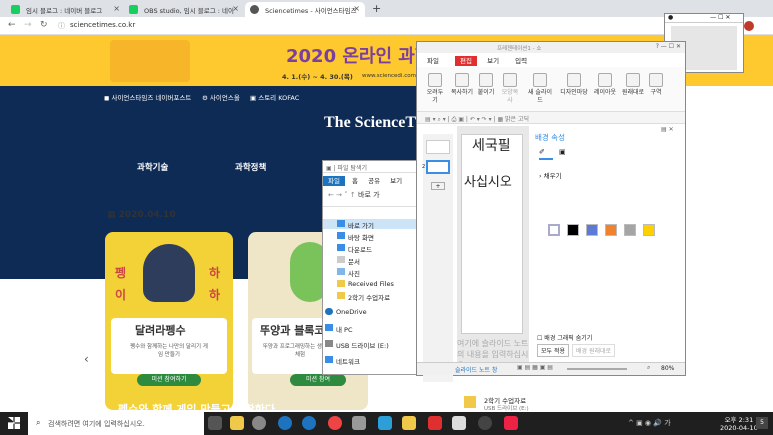 The width and height of the screenshot is (773, 435). I want to click on apply-all-button: 모두 적용, so click(553, 350).